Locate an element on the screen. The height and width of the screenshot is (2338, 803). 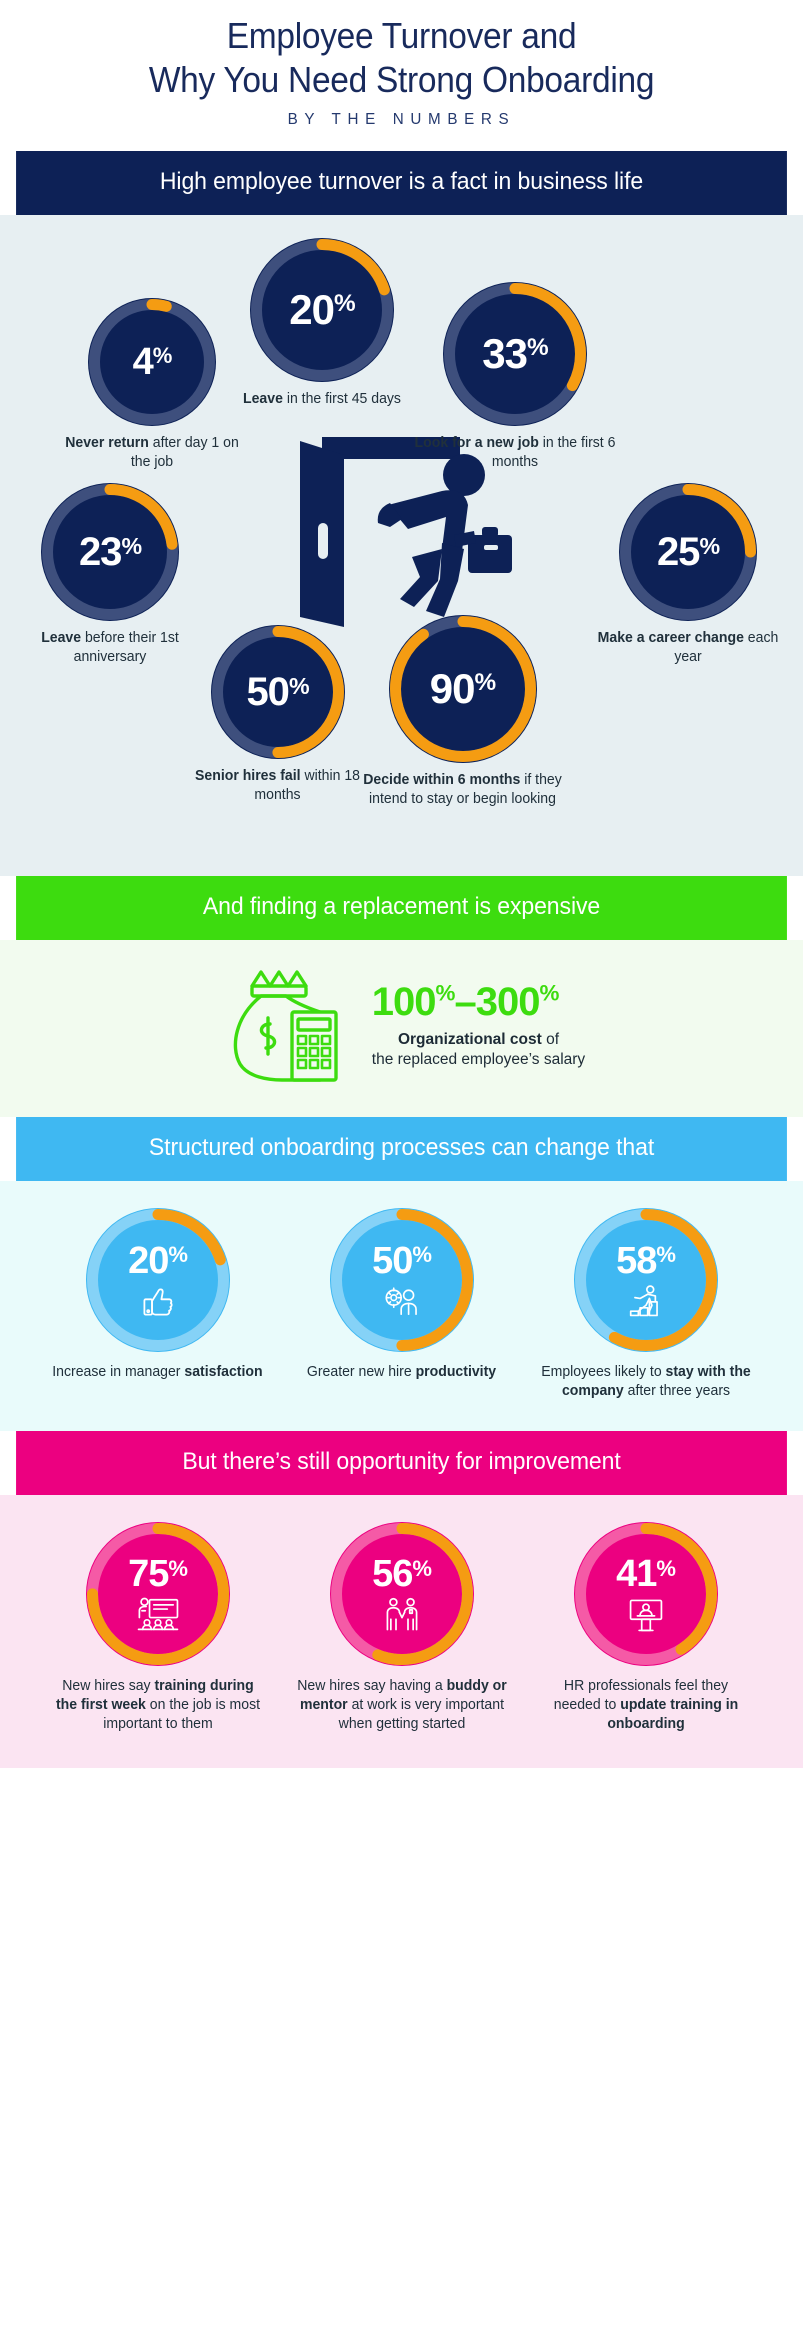
caption-lead: New hires say having a is located at coordinates (371, 1686).